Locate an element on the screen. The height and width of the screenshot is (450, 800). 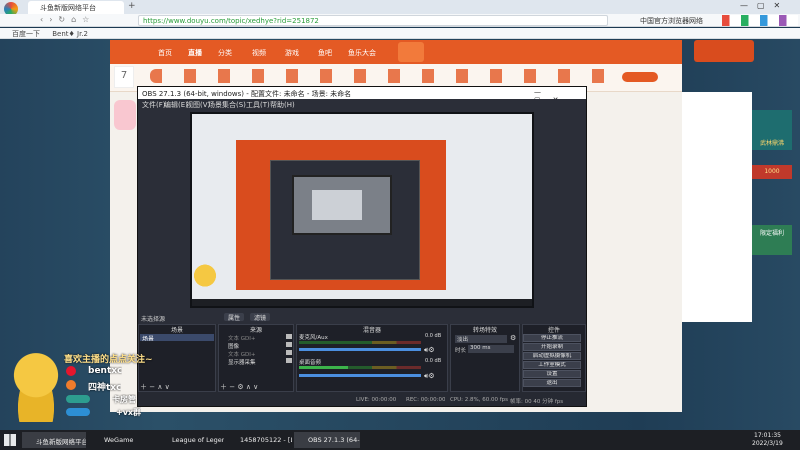
right-panel is located at coordinates (717, 207).